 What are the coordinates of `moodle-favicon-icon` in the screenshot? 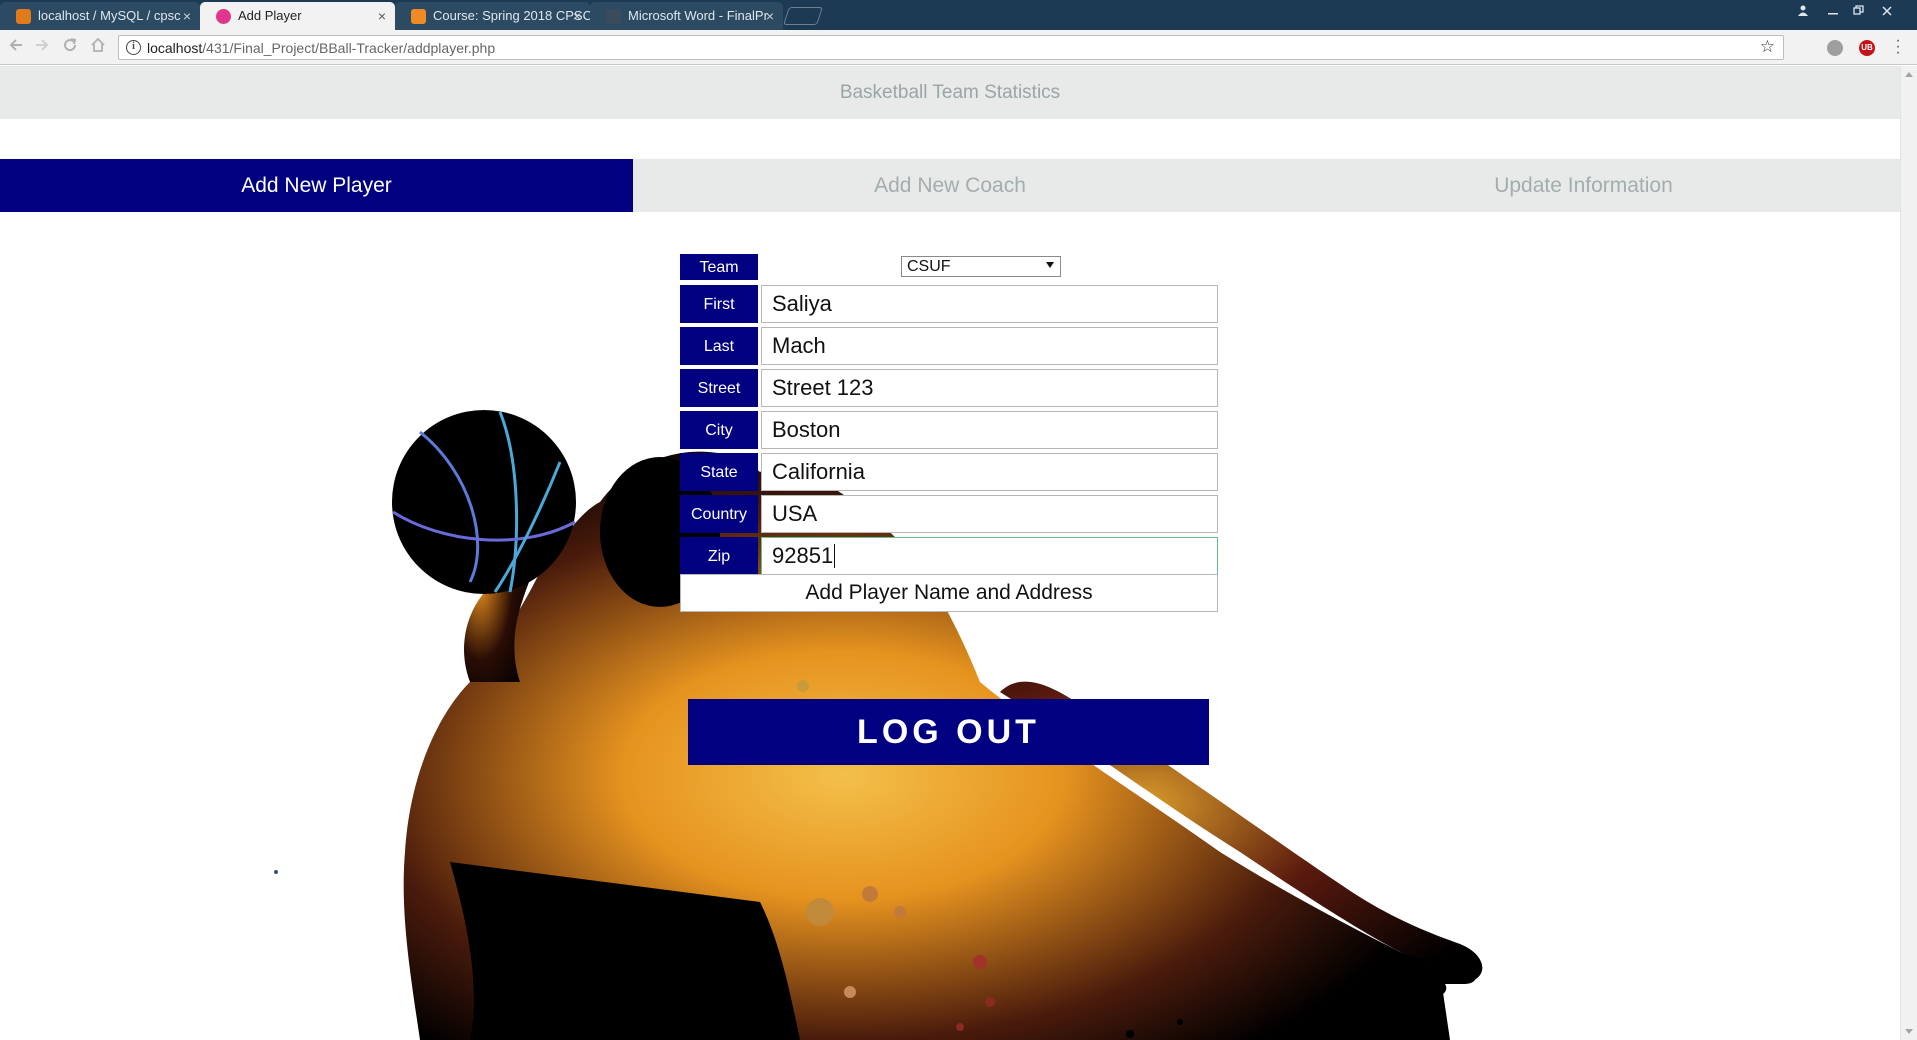 It's located at (418, 16).